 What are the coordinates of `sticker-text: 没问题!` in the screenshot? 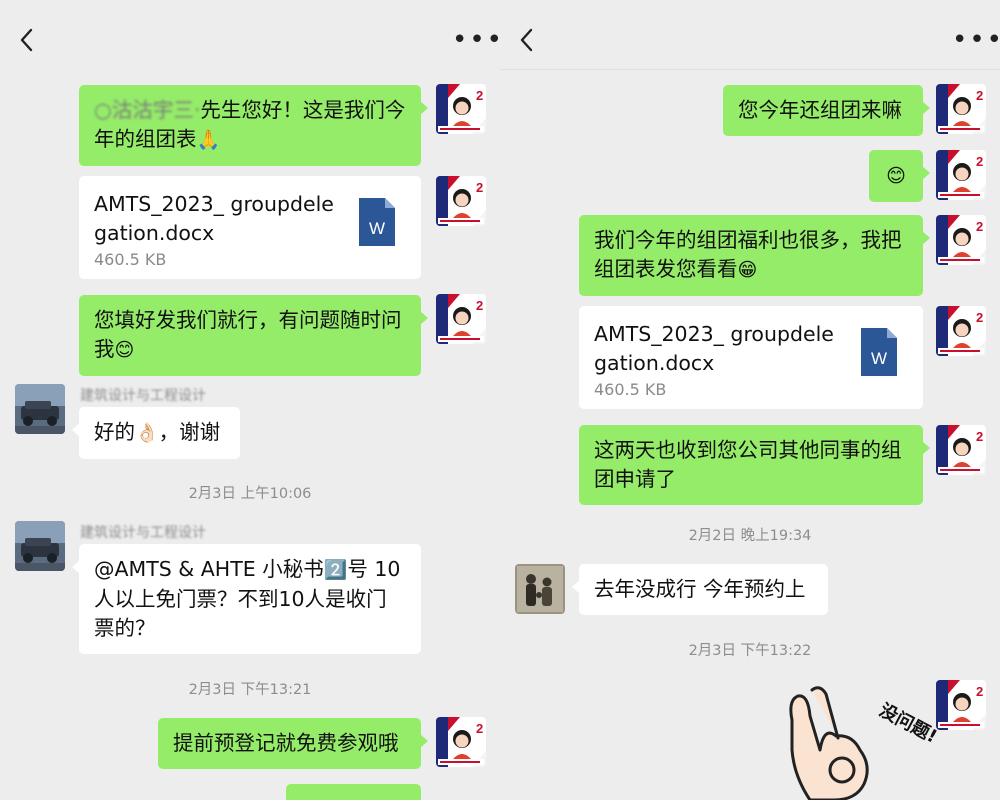 It's located at (908, 724).